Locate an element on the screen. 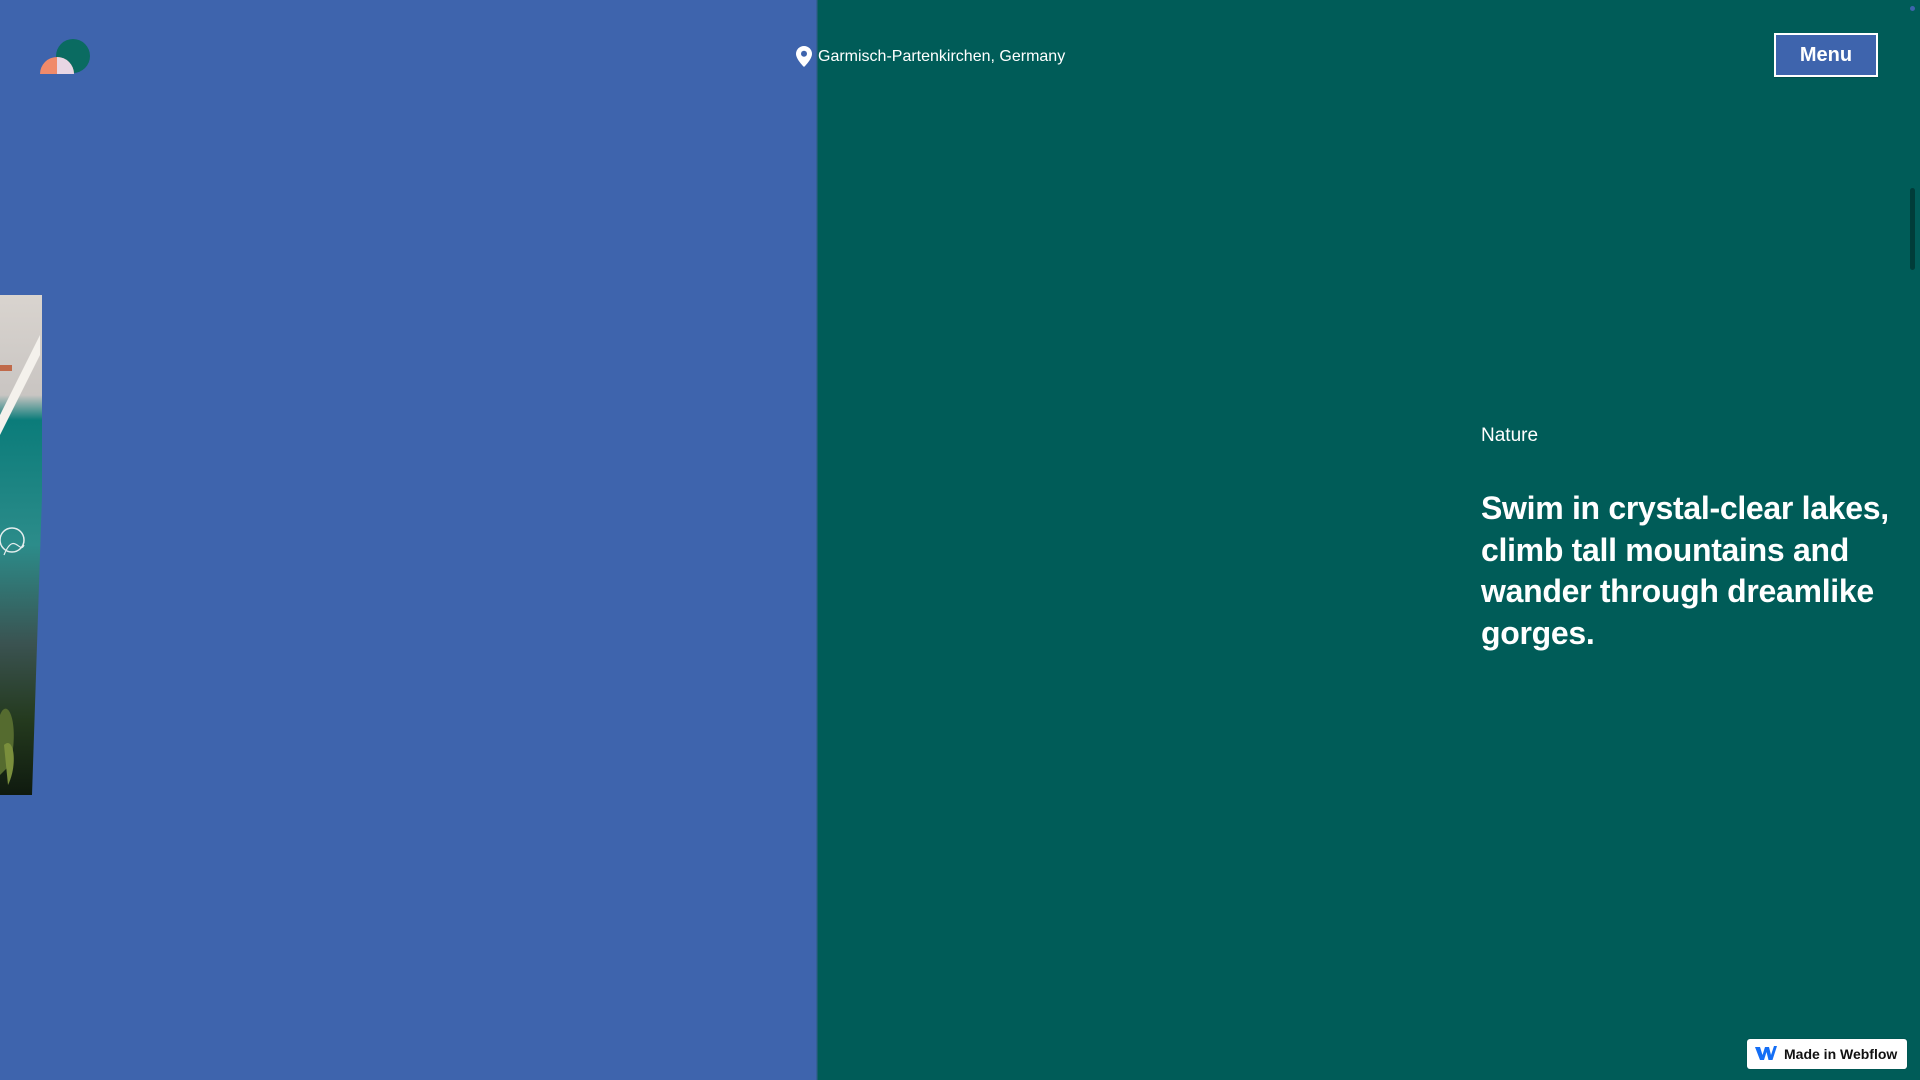 This screenshot has width=1920, height=1080. map-pin-icon is located at coordinates (804, 56).